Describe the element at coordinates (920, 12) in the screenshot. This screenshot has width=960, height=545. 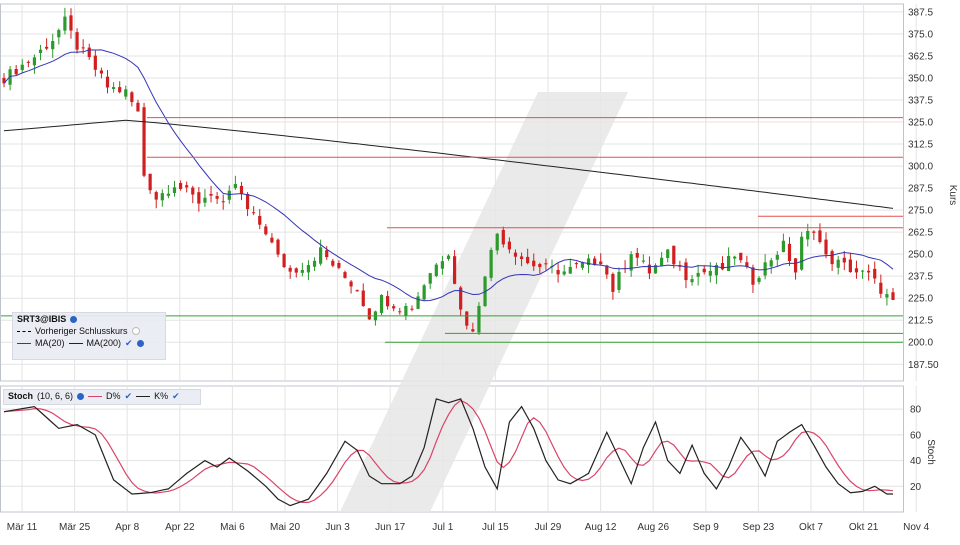
I see `y-tick-label: 387.5` at that location.